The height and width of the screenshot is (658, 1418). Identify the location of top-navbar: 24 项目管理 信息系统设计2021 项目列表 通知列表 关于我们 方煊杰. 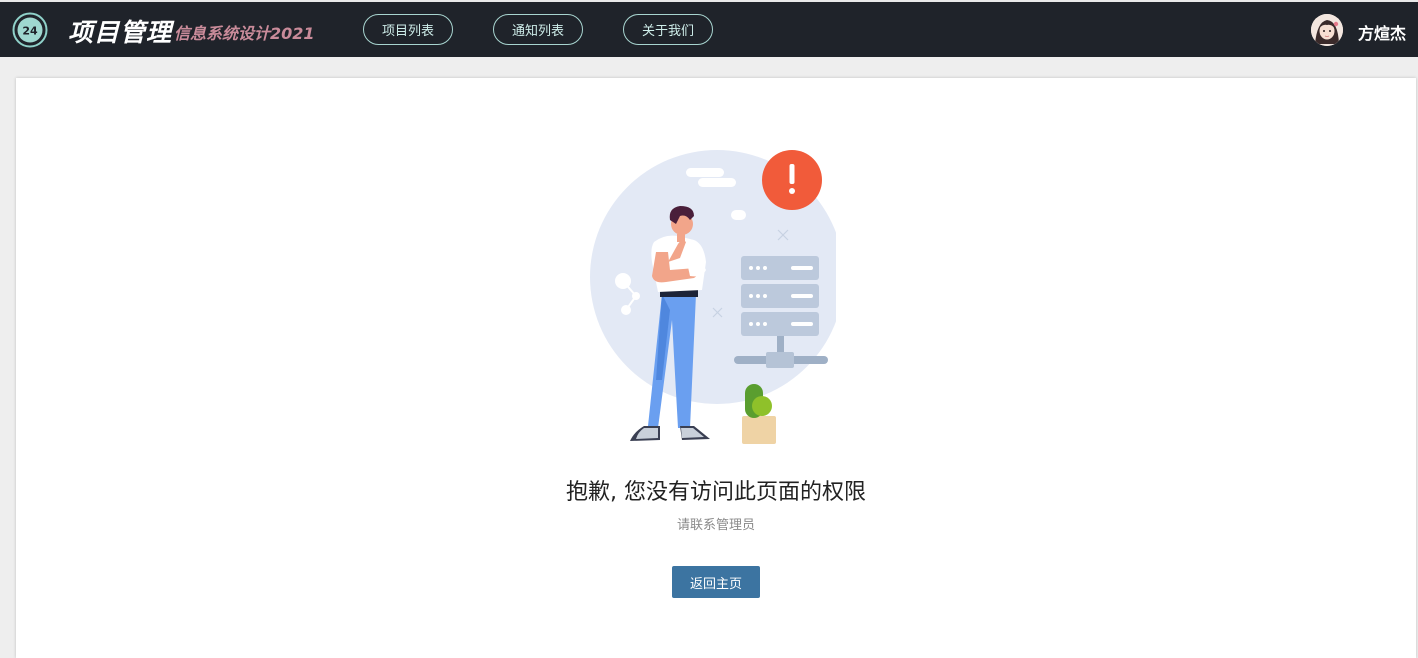
(709, 28).